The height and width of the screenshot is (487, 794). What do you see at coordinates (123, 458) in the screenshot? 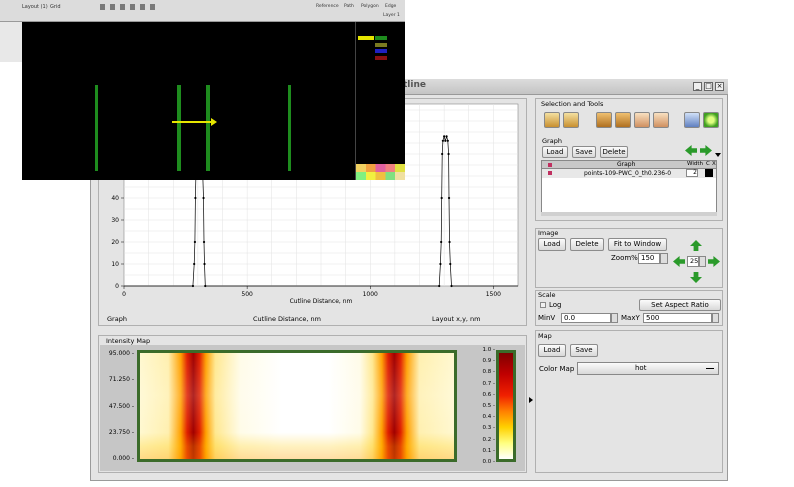
I see `map-ytick: 0.000 -` at bounding box center [123, 458].